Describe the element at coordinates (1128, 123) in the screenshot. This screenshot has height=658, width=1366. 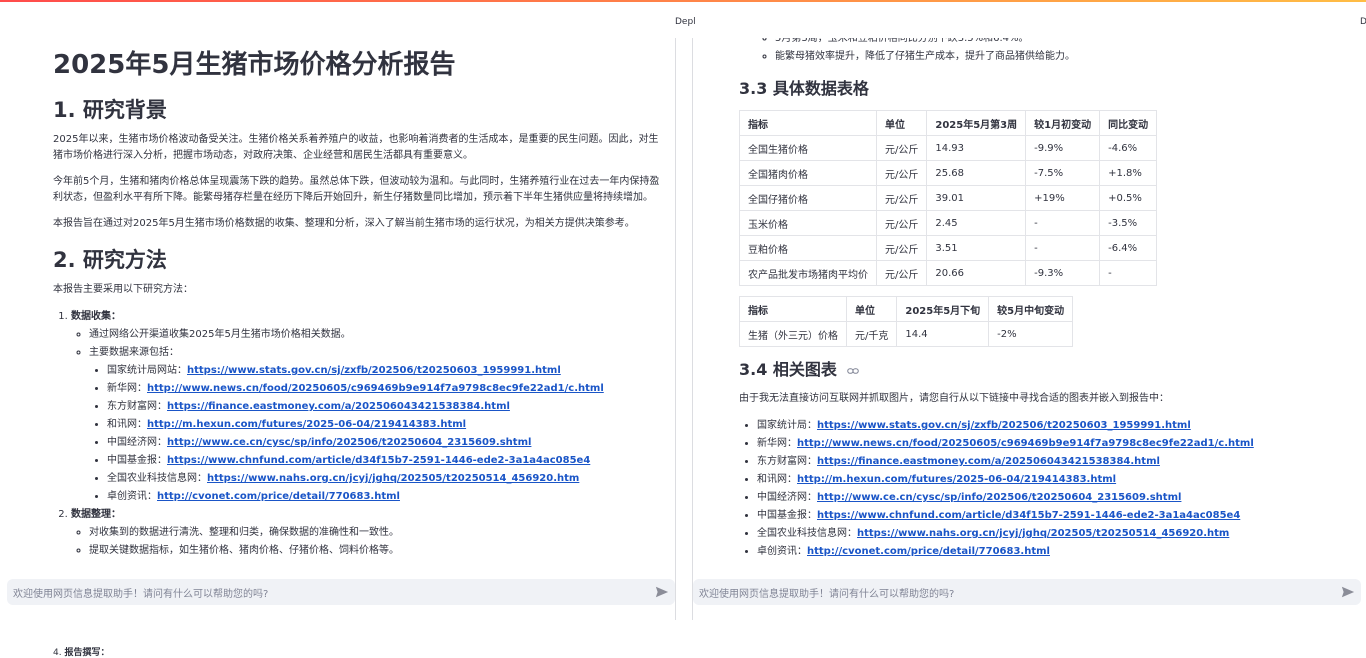
I see `table-header-cell: 同比变动` at that location.